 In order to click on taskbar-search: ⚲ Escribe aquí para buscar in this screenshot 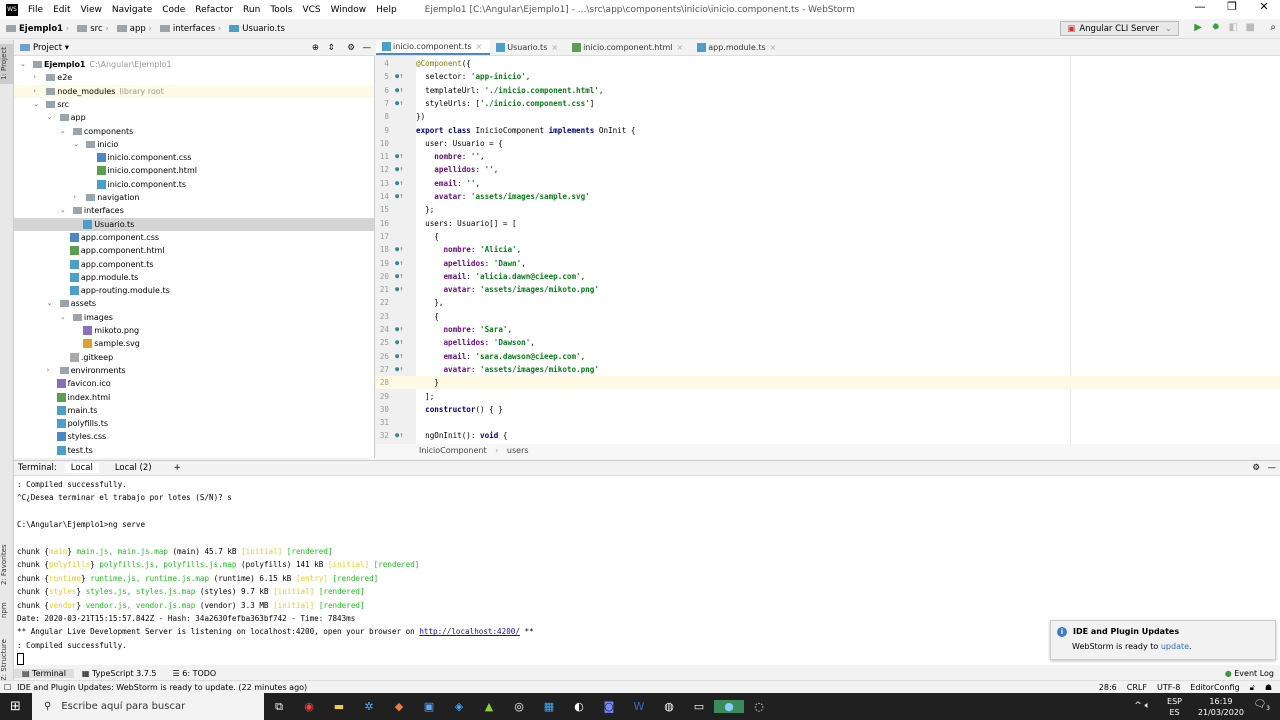, I will do `click(148, 706)`.